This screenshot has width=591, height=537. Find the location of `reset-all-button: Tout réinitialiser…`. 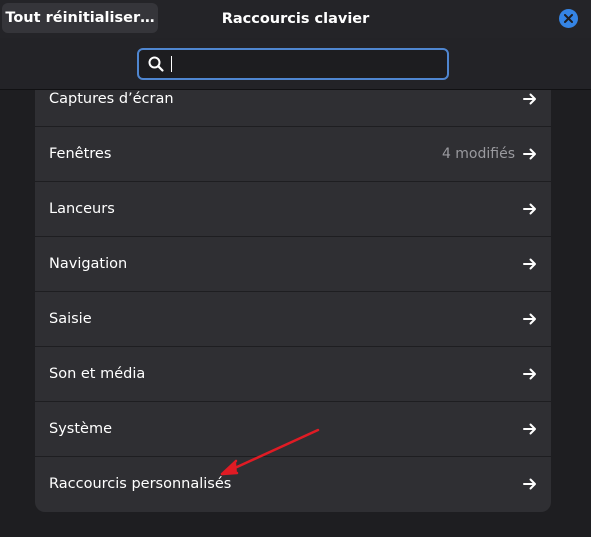

reset-all-button: Tout réinitialiser… is located at coordinates (80, 18).